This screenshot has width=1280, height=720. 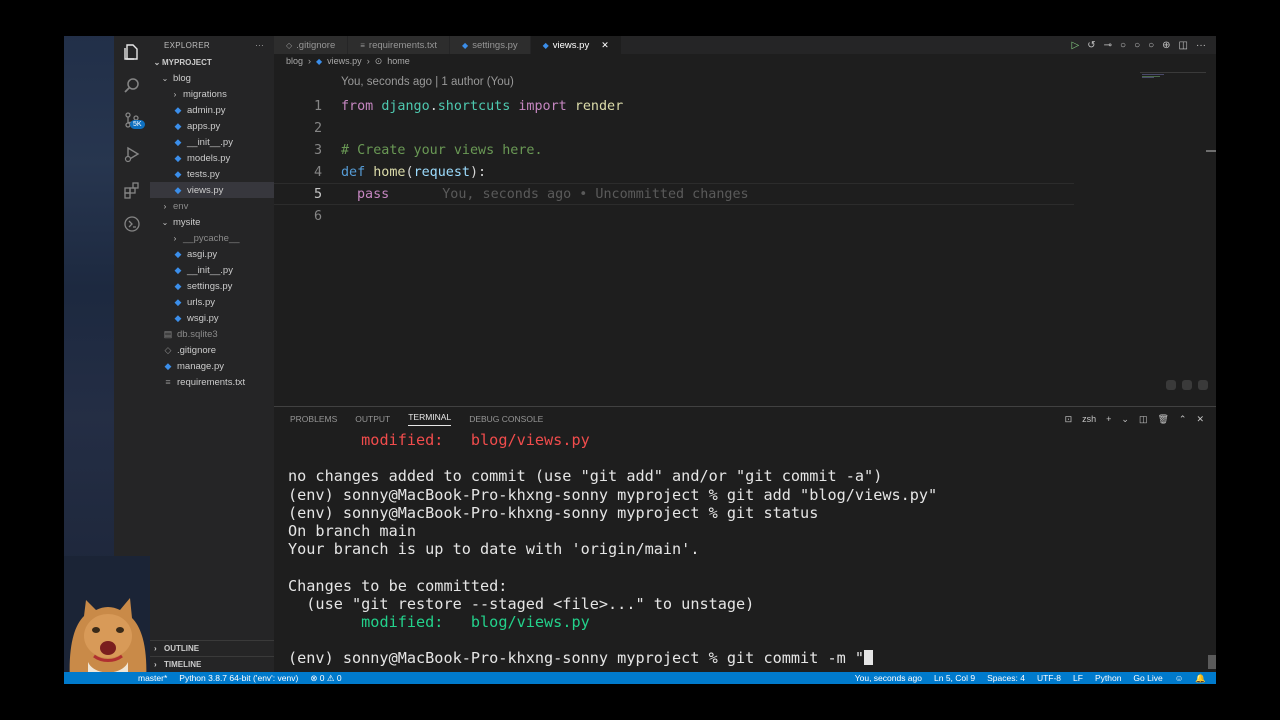 I want to click on breadcrumb-folder: blog, so click(x=294, y=61).